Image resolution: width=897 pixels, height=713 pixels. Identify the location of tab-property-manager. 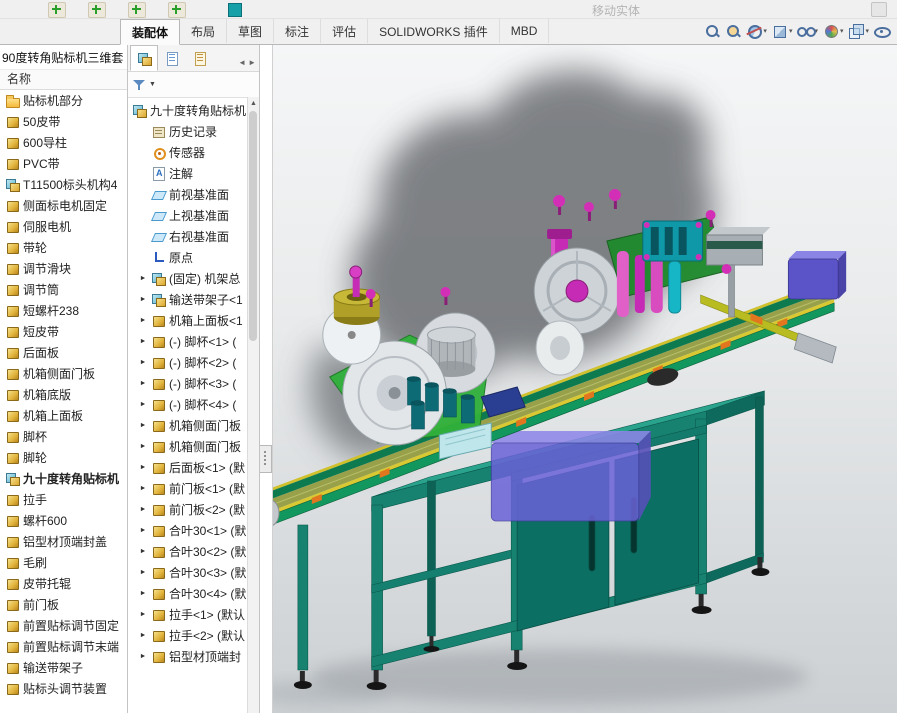
(172, 58).